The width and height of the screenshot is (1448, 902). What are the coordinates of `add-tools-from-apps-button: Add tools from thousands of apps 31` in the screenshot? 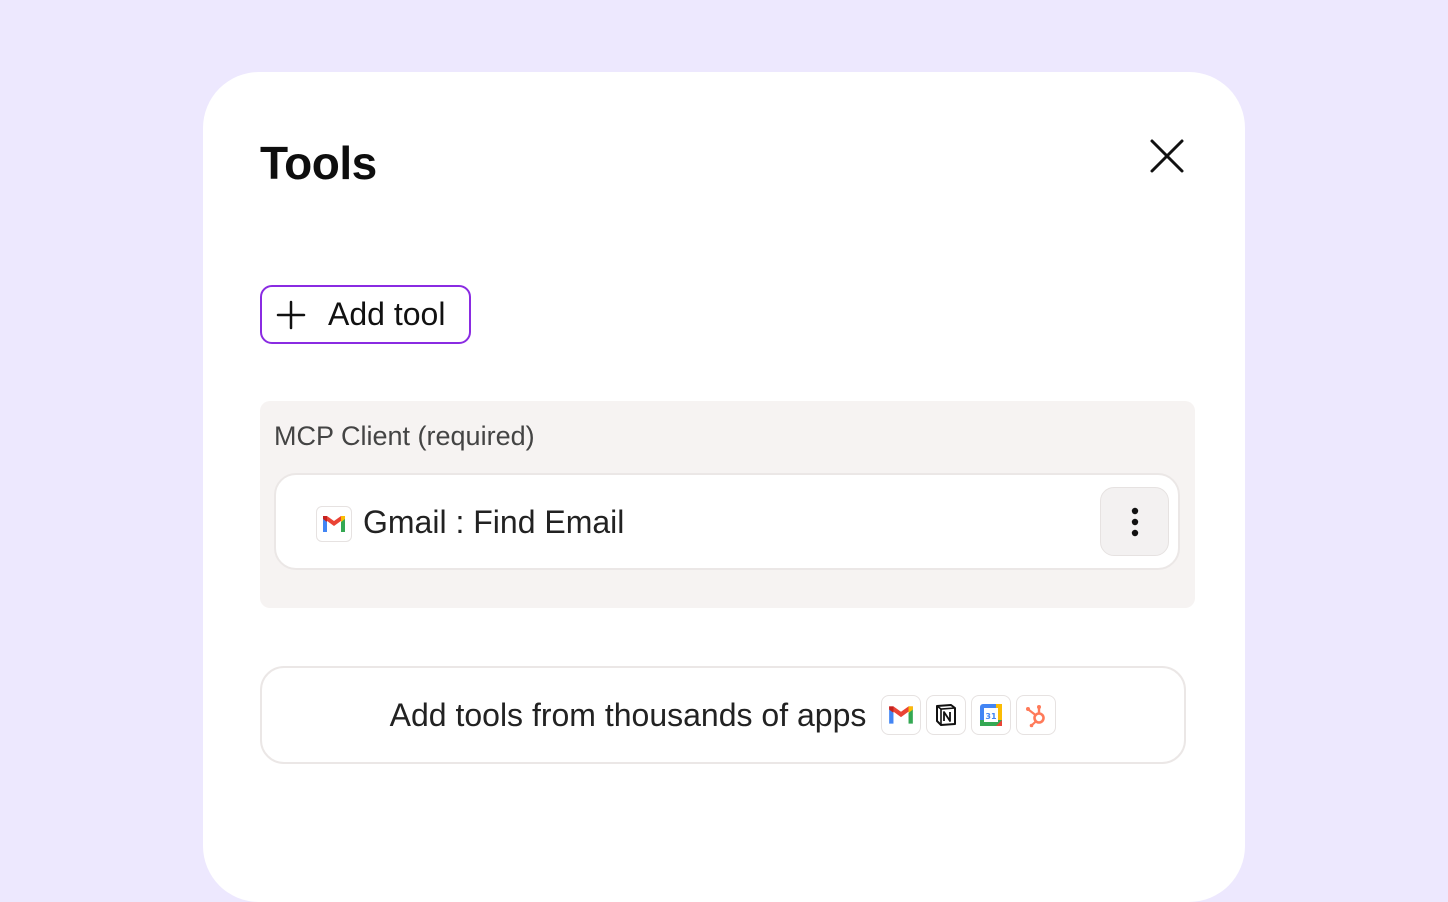 It's located at (723, 715).